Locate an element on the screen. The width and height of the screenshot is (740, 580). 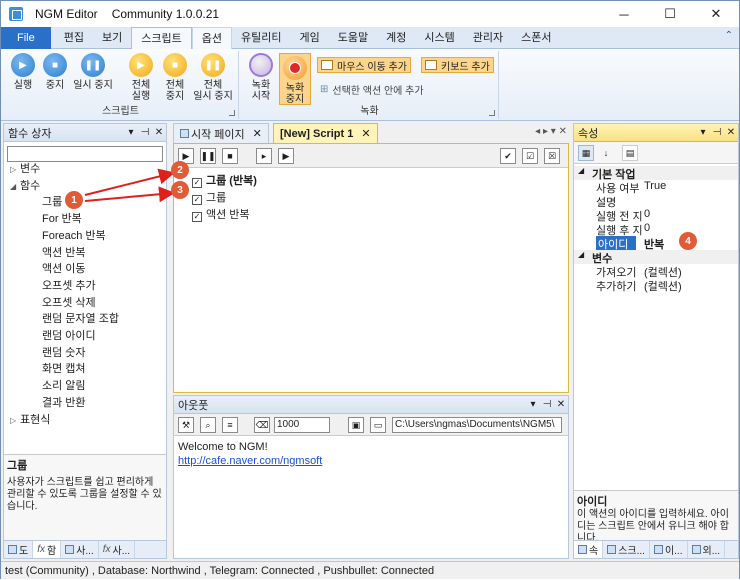
property-value: True is located at coordinates (655, 186).